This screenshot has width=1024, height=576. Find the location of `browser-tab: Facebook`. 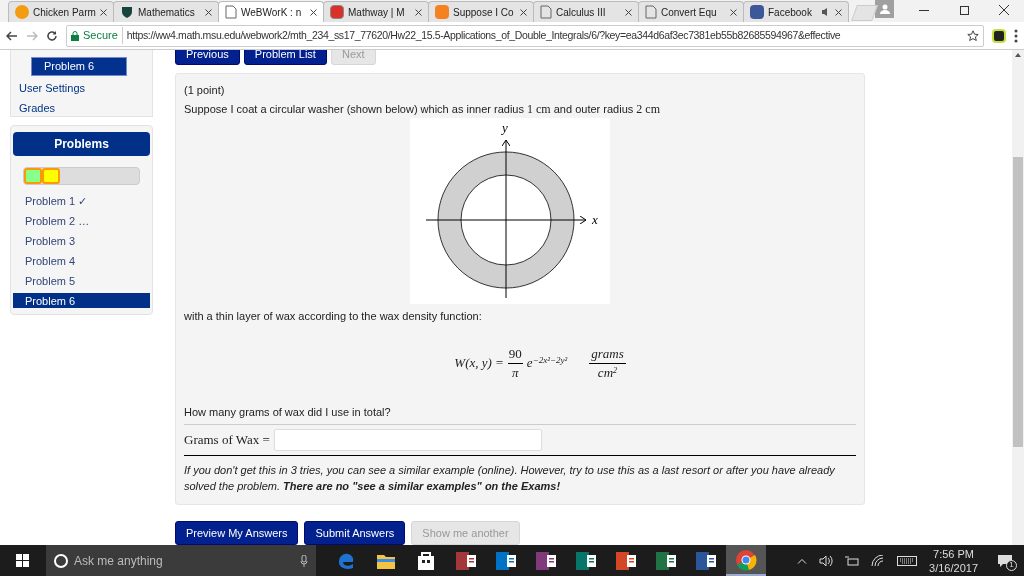

browser-tab: Facebook is located at coordinates (796, 11).